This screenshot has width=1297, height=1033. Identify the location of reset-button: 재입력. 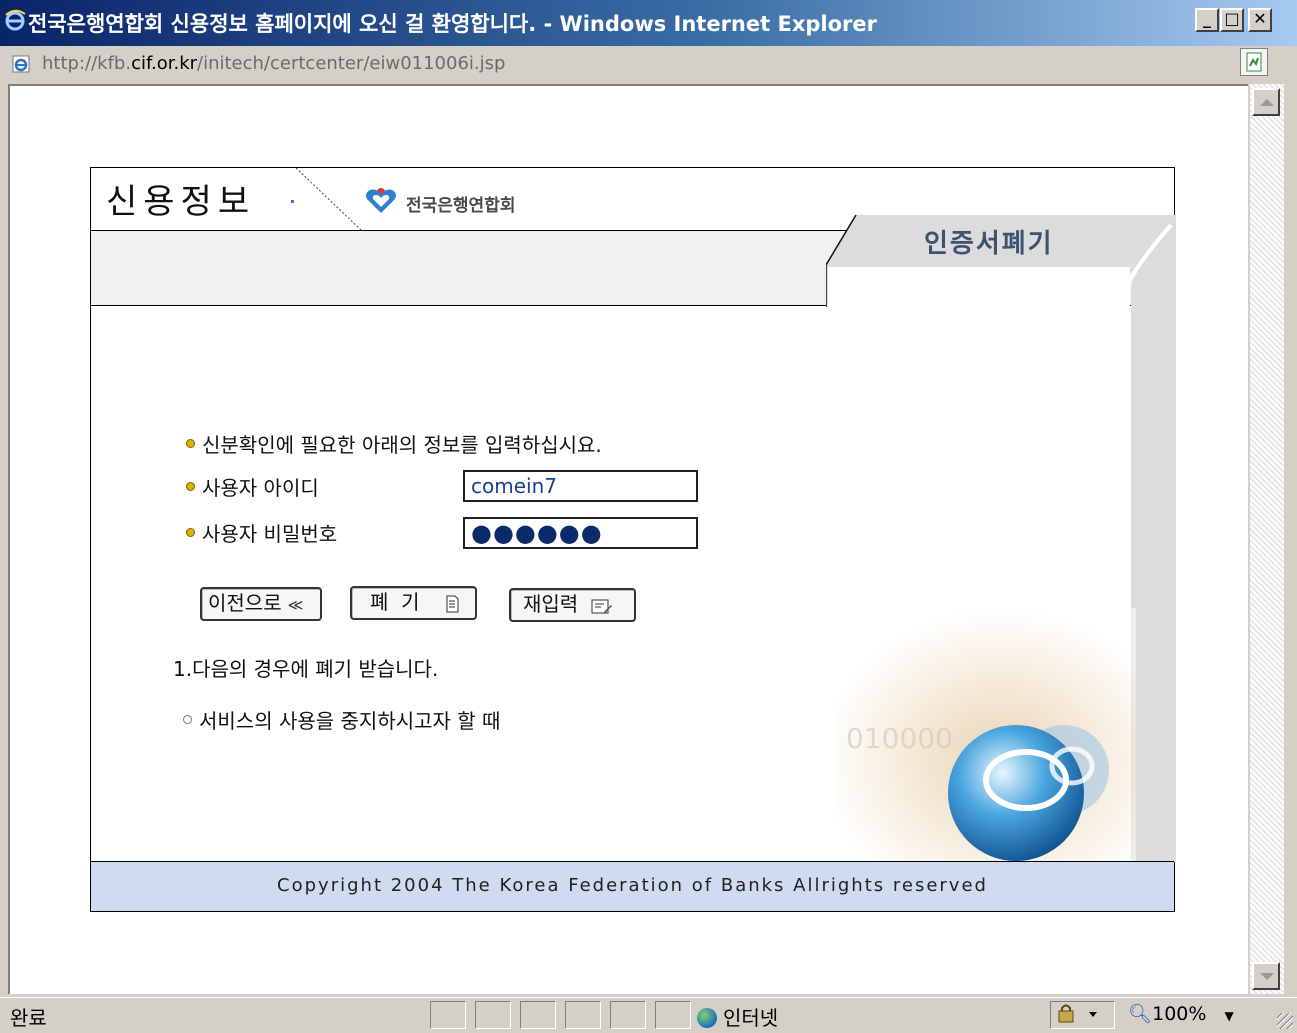
(572, 605).